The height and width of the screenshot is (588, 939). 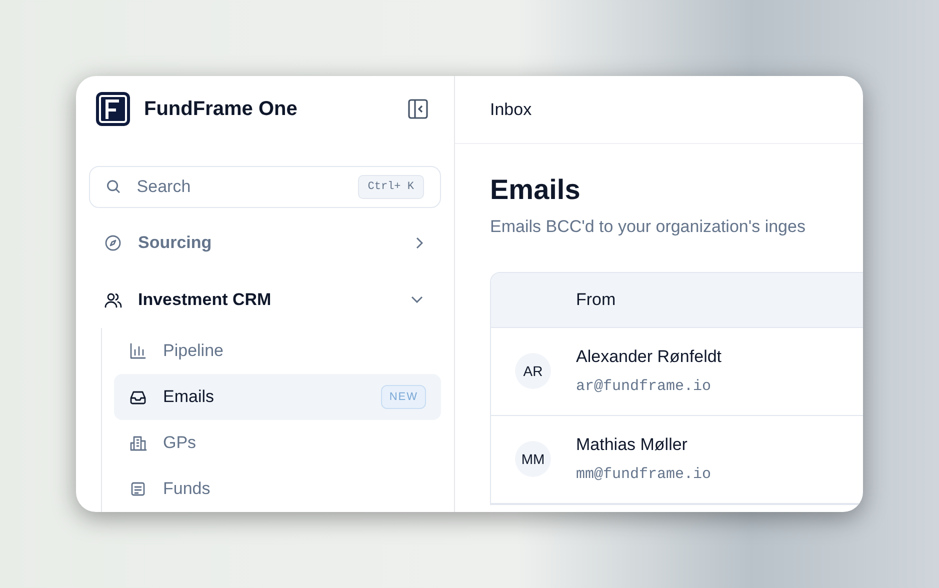 I want to click on avatar: AR, so click(x=533, y=371).